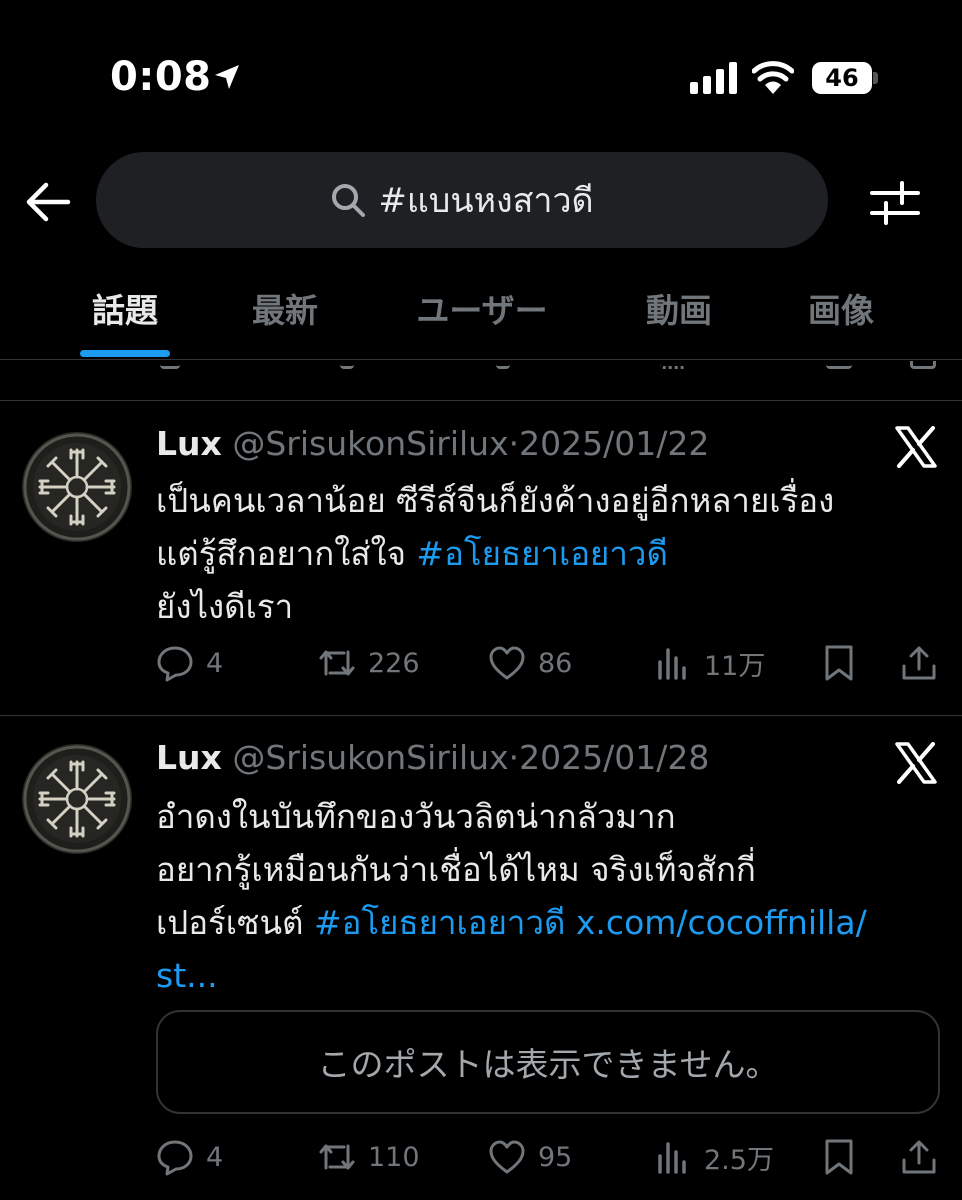 The height and width of the screenshot is (1200, 962). I want to click on tab-images: 画像, so click(841, 314).